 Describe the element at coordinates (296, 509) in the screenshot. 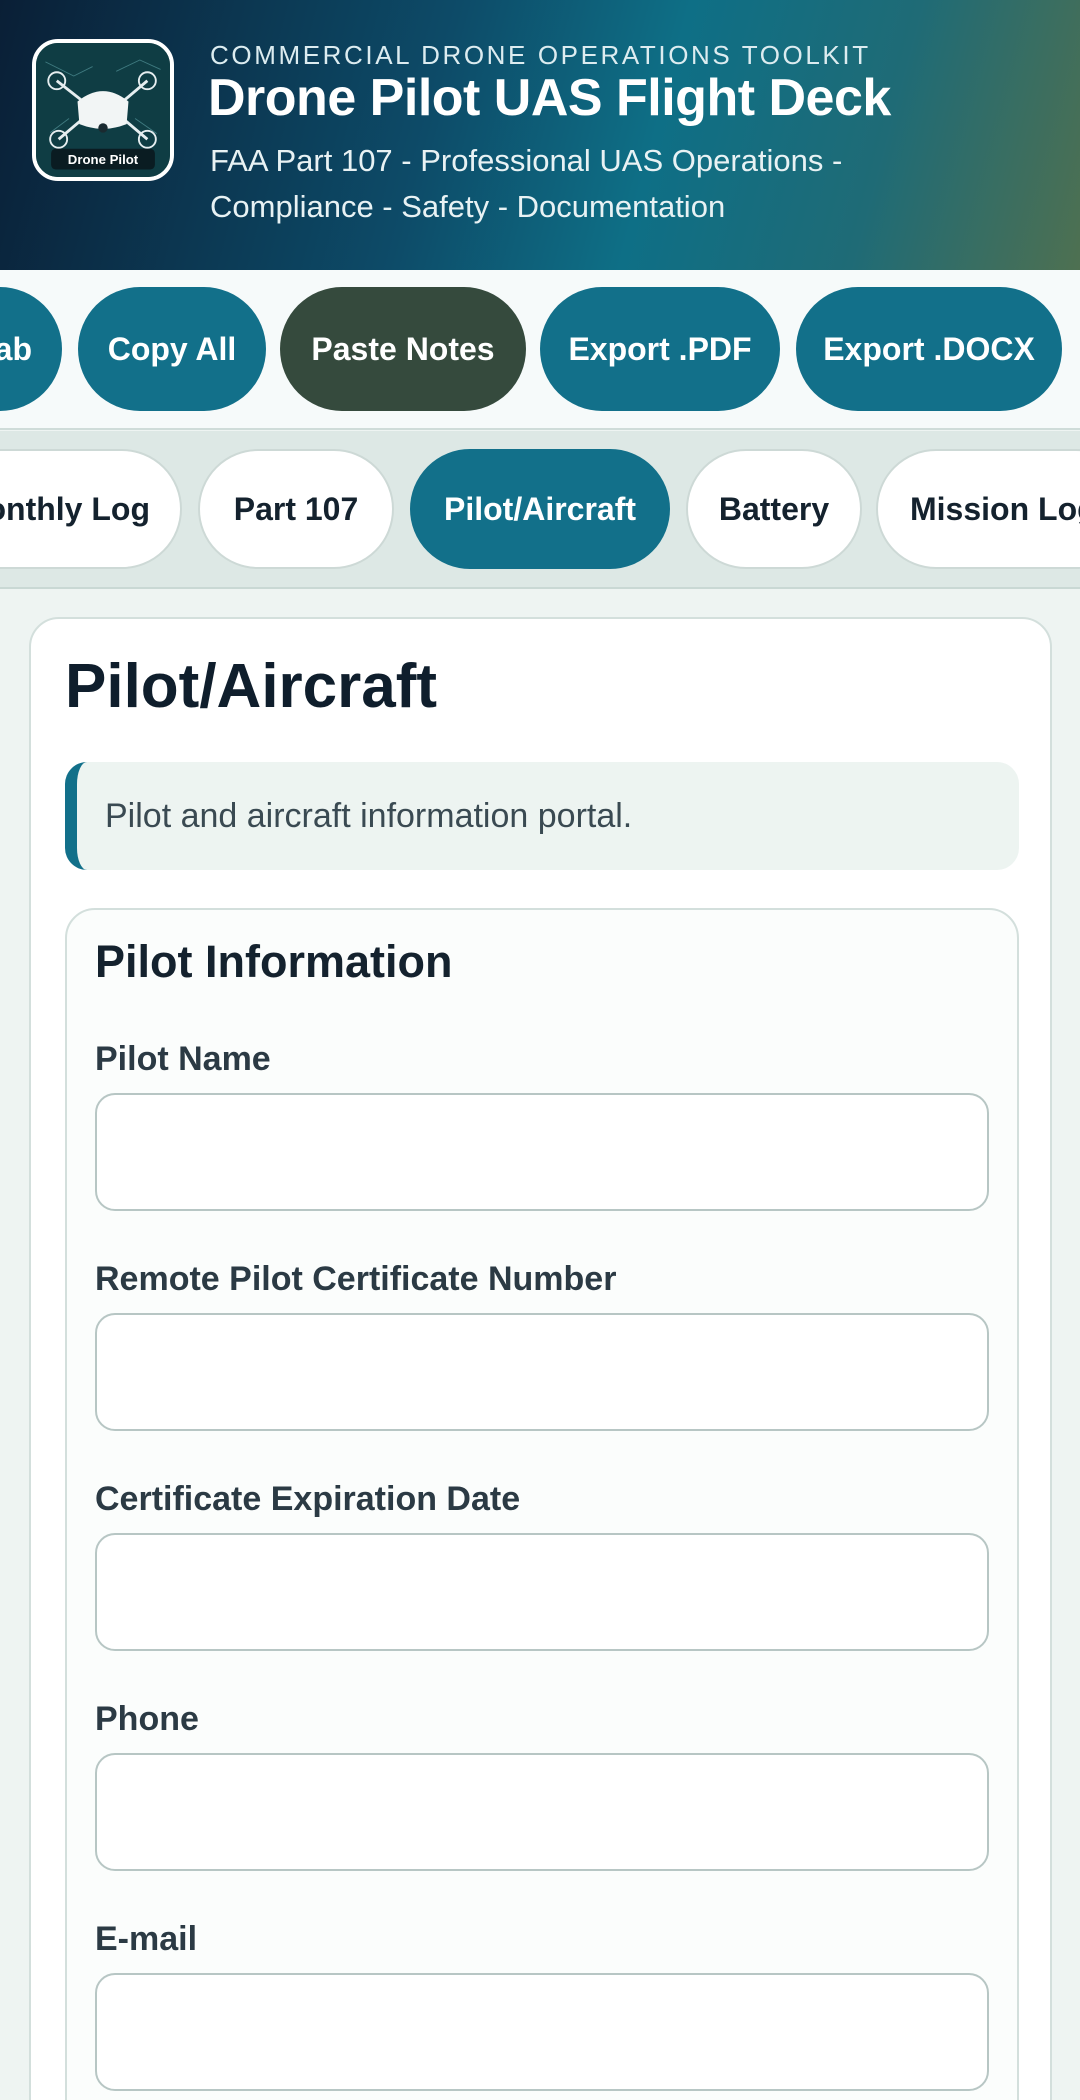

I see `tab-part-107: Part 107` at that location.